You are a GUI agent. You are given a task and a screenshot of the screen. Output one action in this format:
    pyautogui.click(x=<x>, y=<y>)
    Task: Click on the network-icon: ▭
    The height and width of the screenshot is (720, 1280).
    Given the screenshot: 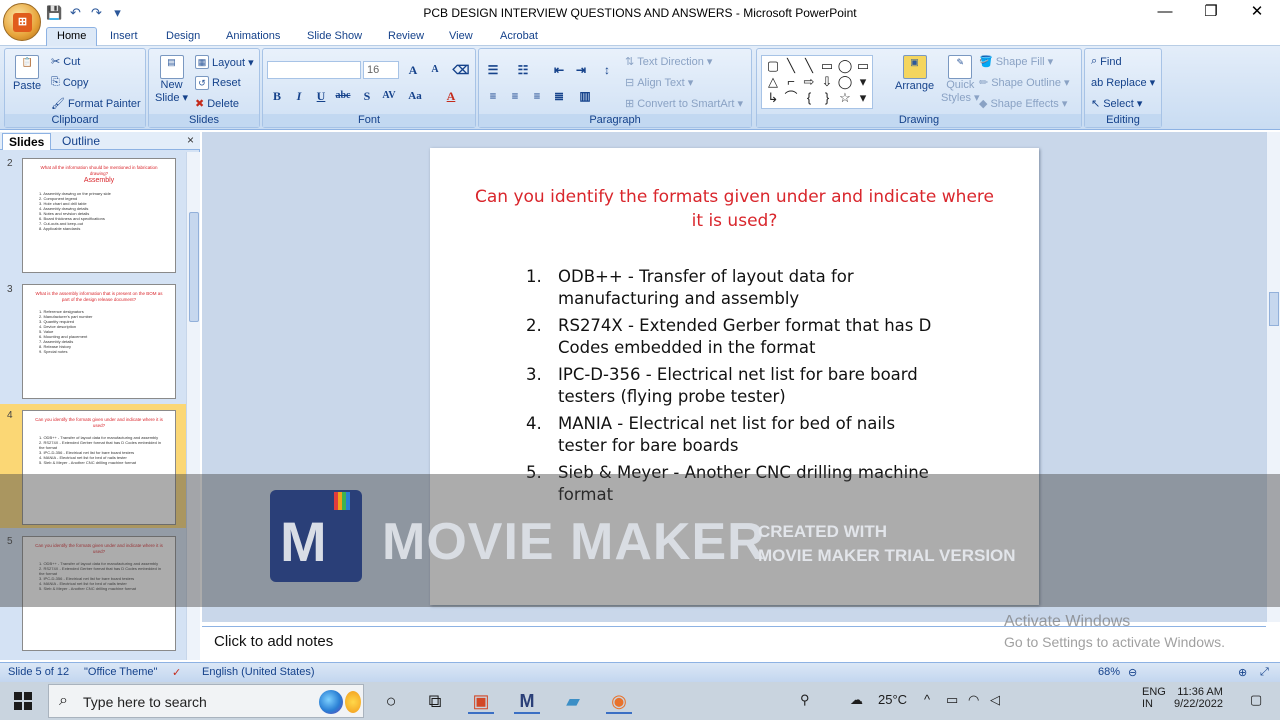 What is the action you would take?
    pyautogui.click(x=952, y=700)
    